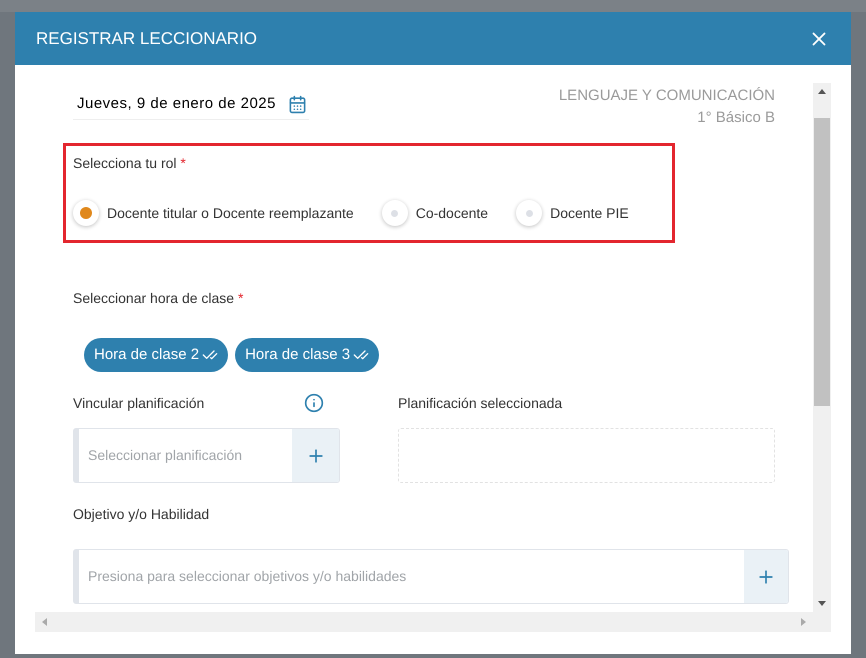  I want to click on date-field: Jueves, 9 de enero de 2025, so click(191, 106).